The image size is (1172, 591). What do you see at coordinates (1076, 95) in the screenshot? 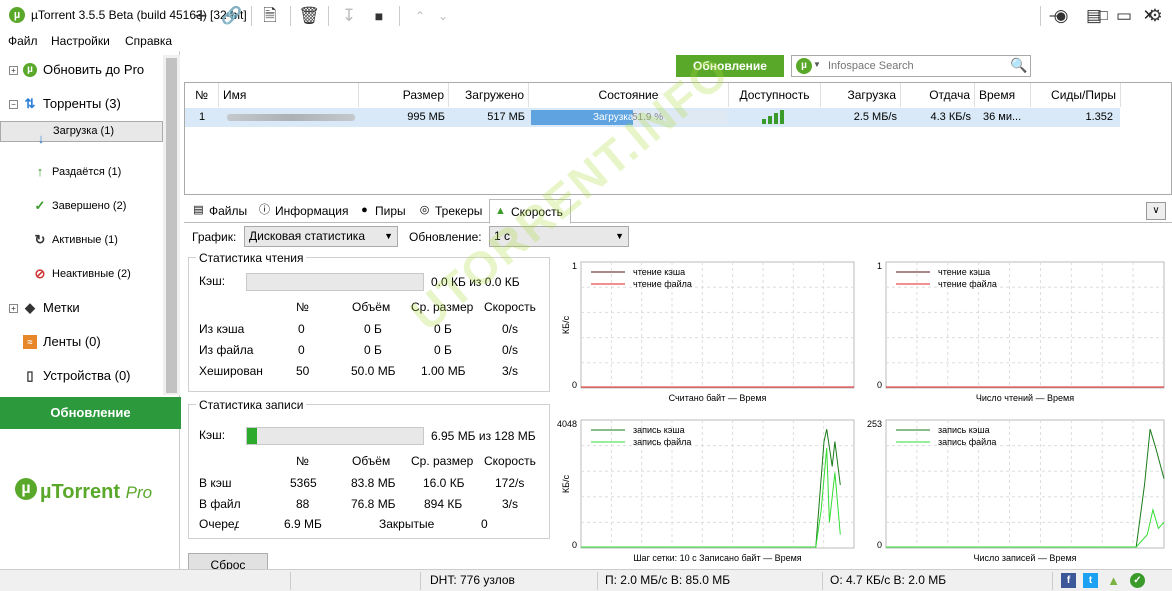
I see `column-seeds-peers: Сиды/Пиры` at bounding box center [1076, 95].